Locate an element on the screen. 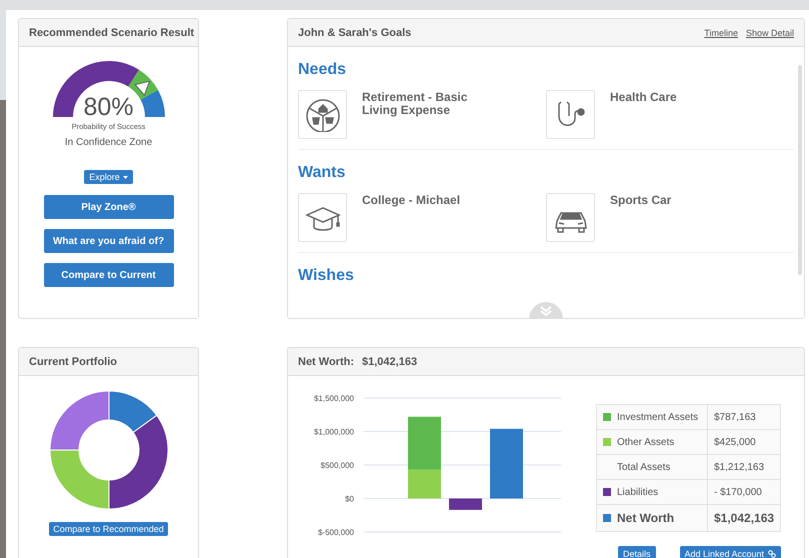 The image size is (809, 558). caret-icon is located at coordinates (125, 177).